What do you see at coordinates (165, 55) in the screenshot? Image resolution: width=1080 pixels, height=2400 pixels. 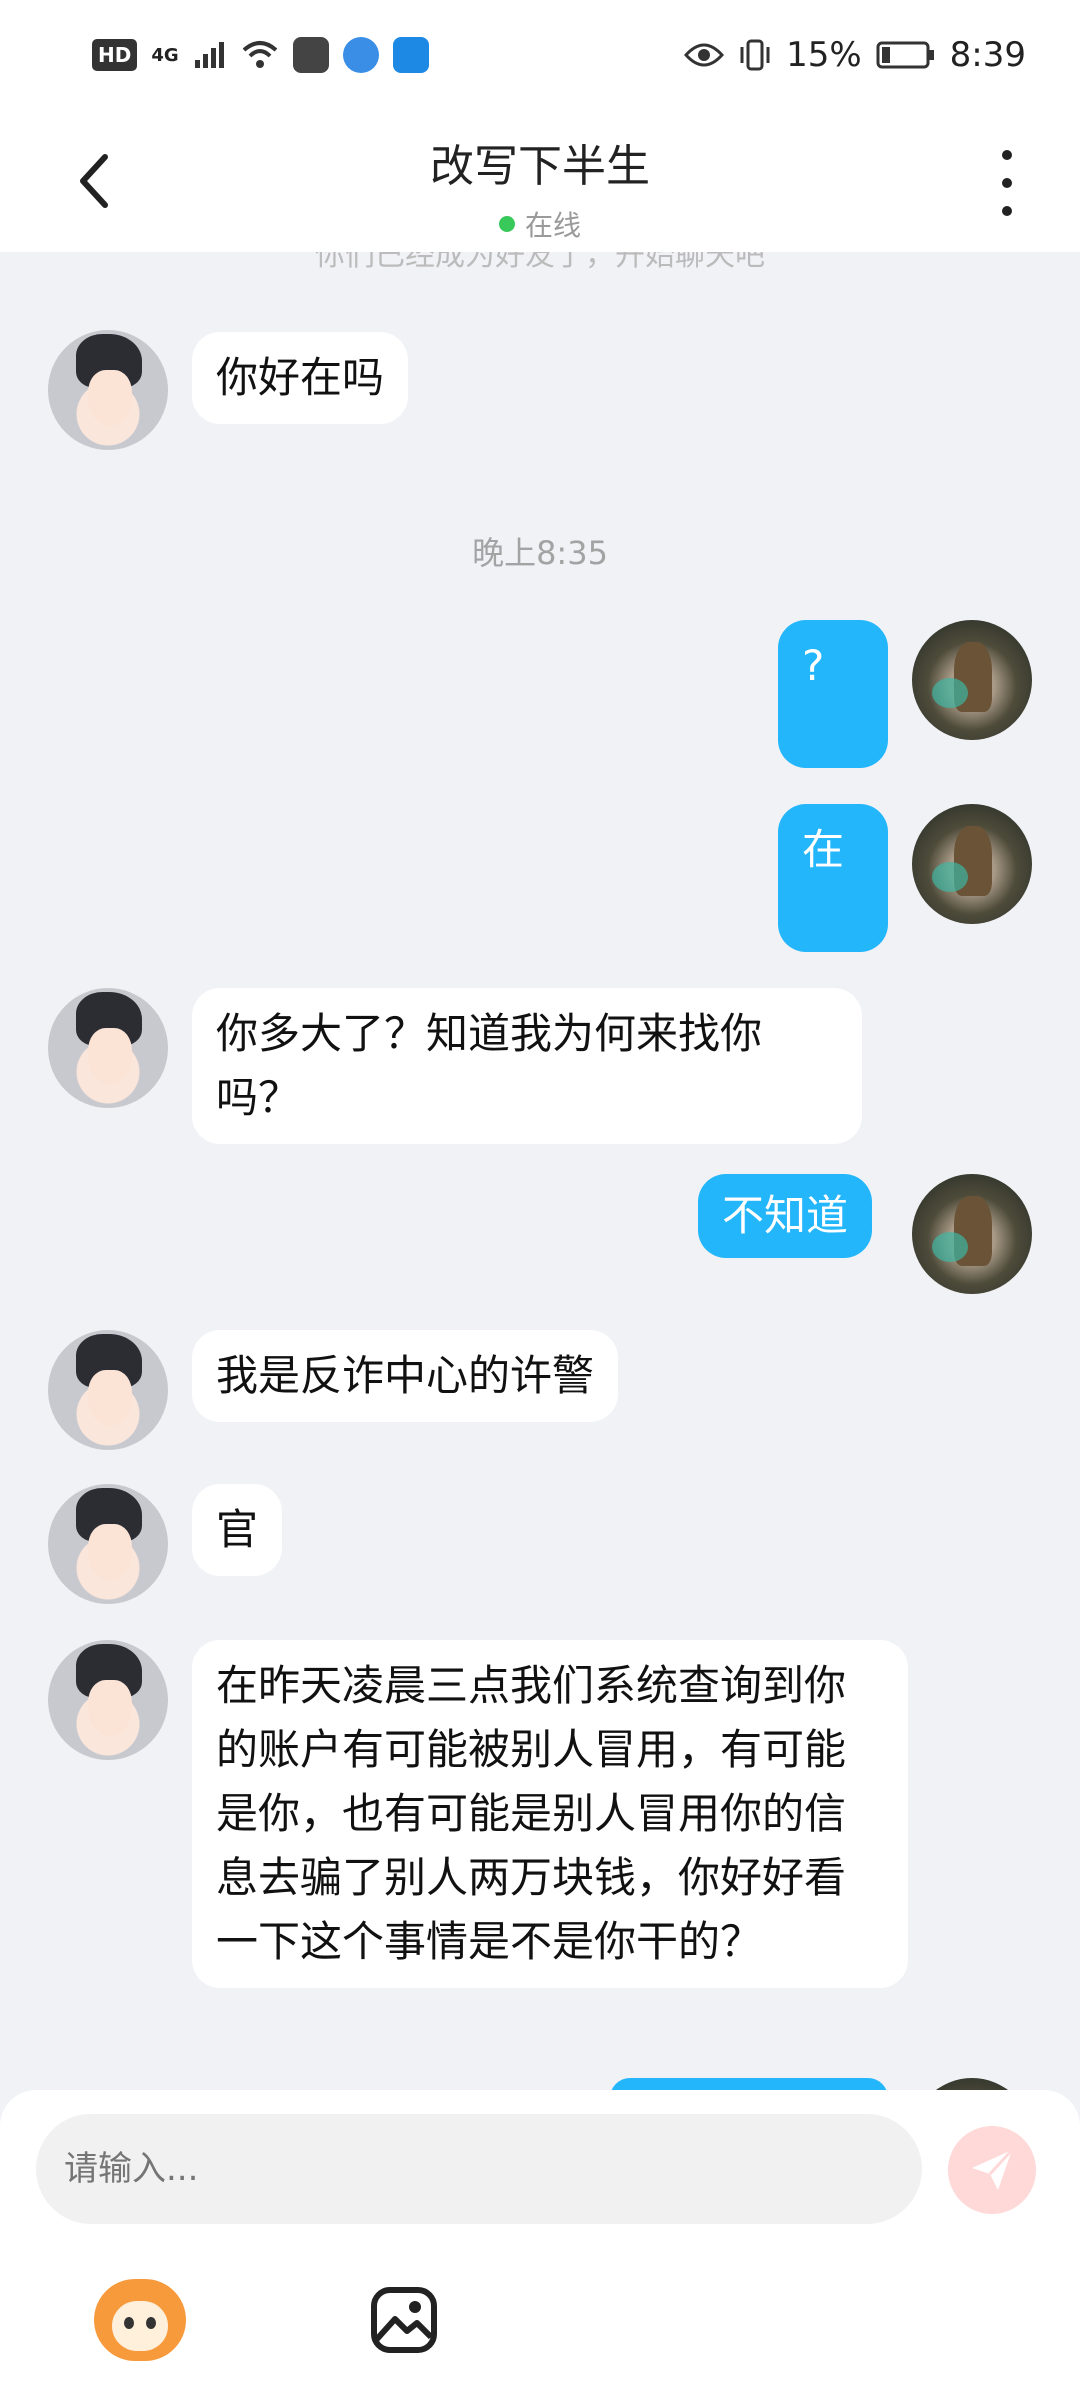 I see `network-label: 4G` at bounding box center [165, 55].